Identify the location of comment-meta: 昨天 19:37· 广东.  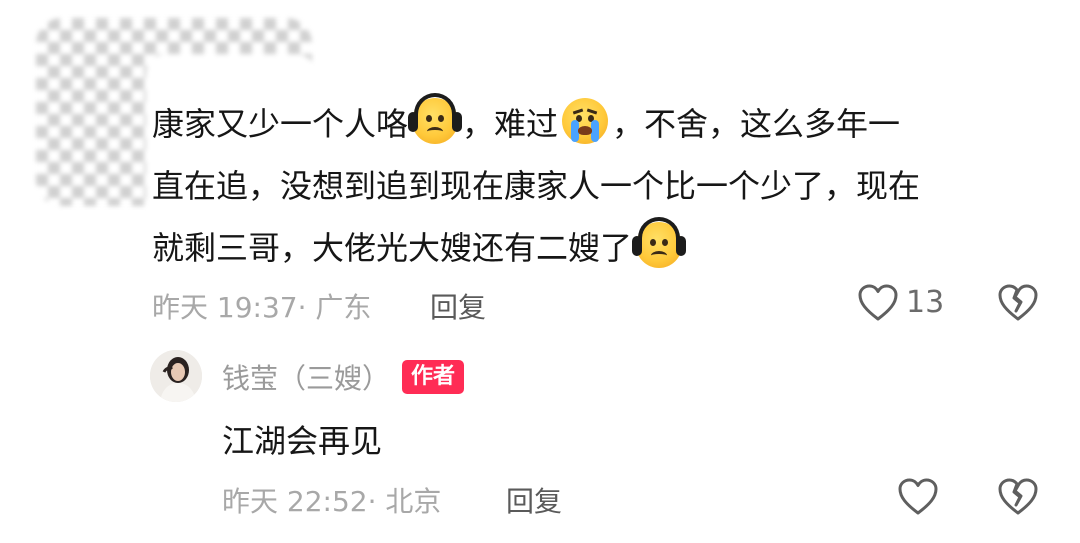
(262, 307).